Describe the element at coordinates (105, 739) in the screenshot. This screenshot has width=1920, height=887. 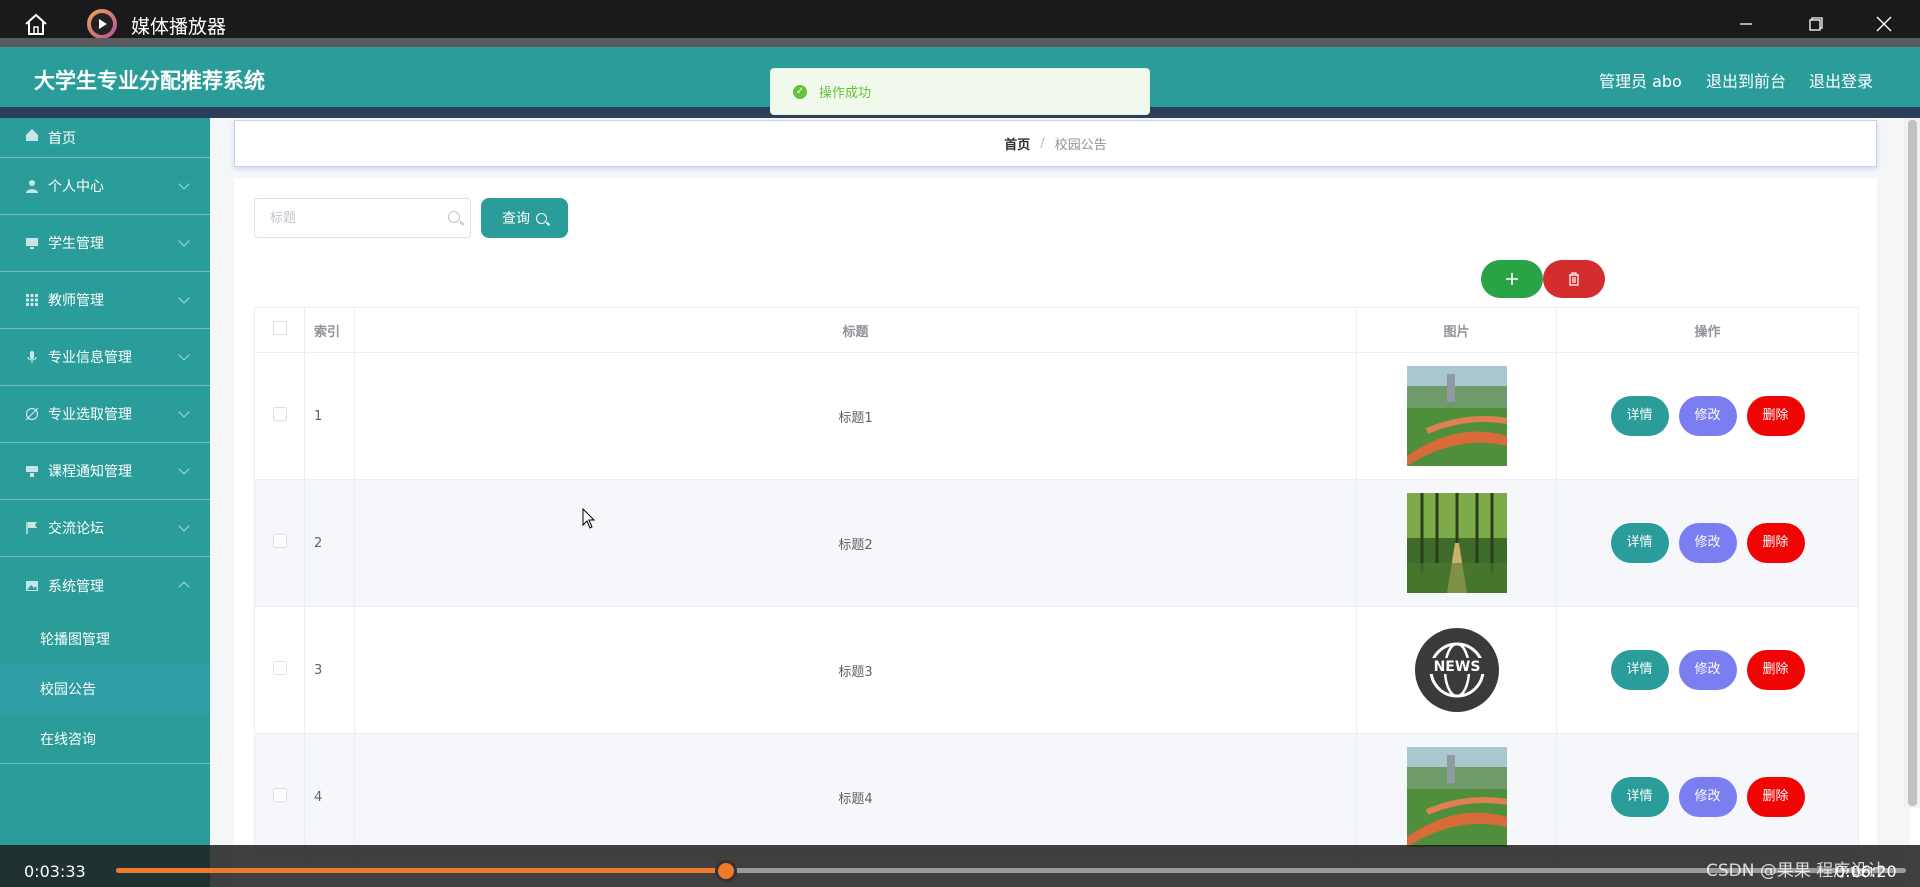
I see `sidebar-subitem-consult: 在线咨询` at that location.